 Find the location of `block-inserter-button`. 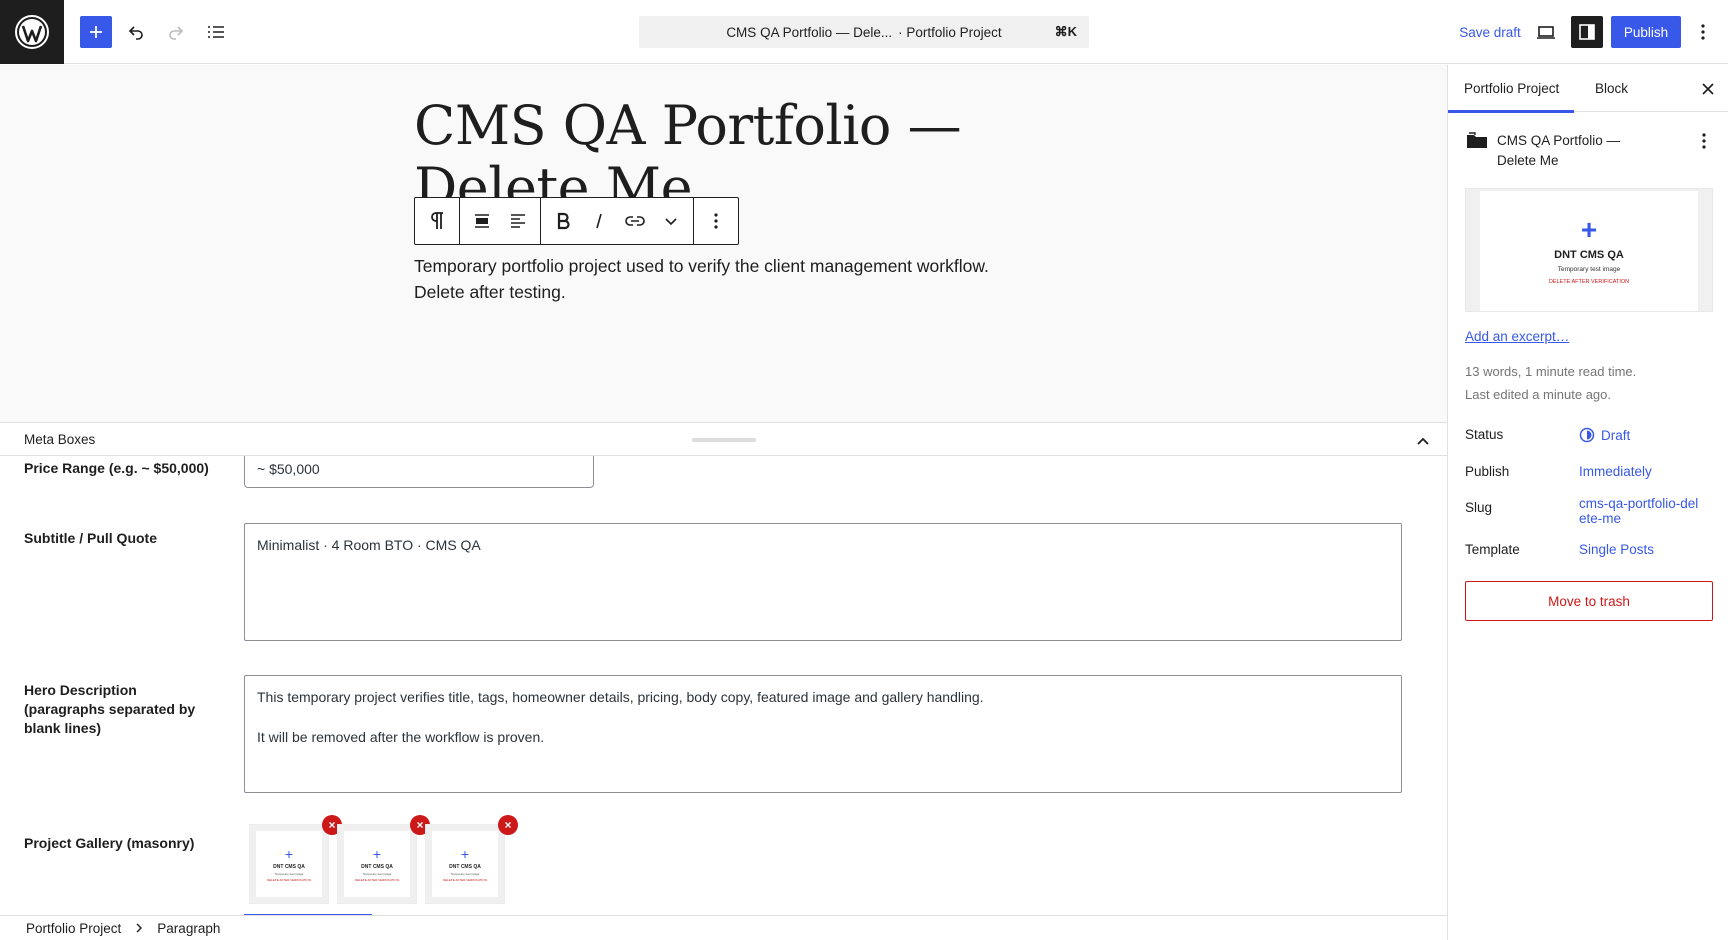

block-inserter-button is located at coordinates (96, 32).